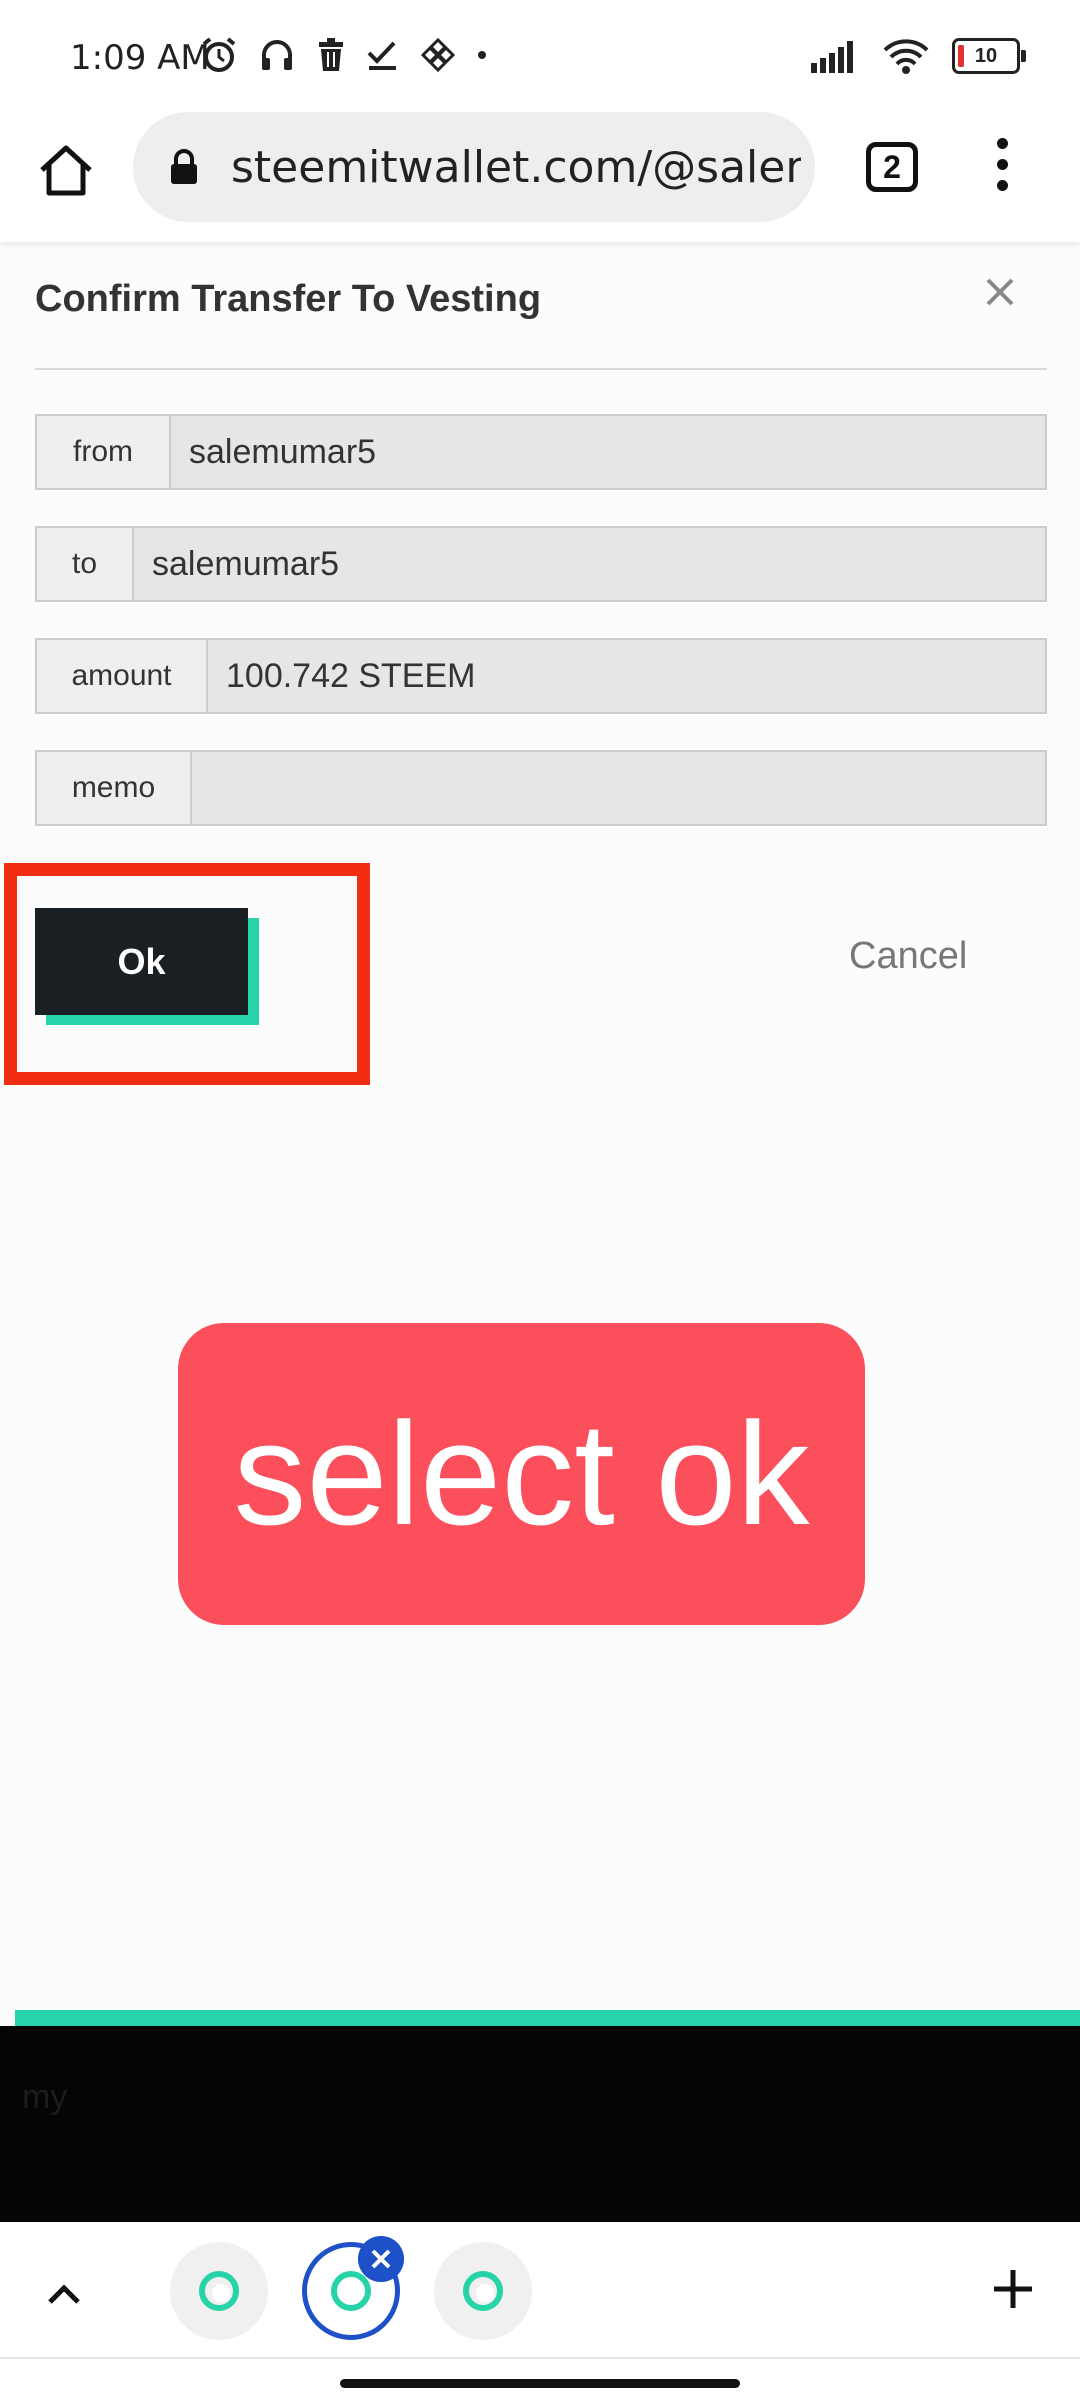 This screenshot has height=2400, width=1080. I want to click on footer-faint-text: my, so click(45, 2097).